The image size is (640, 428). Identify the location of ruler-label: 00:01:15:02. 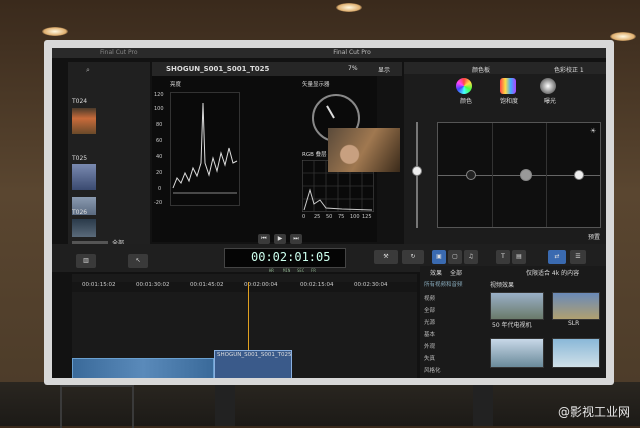
(99, 285).